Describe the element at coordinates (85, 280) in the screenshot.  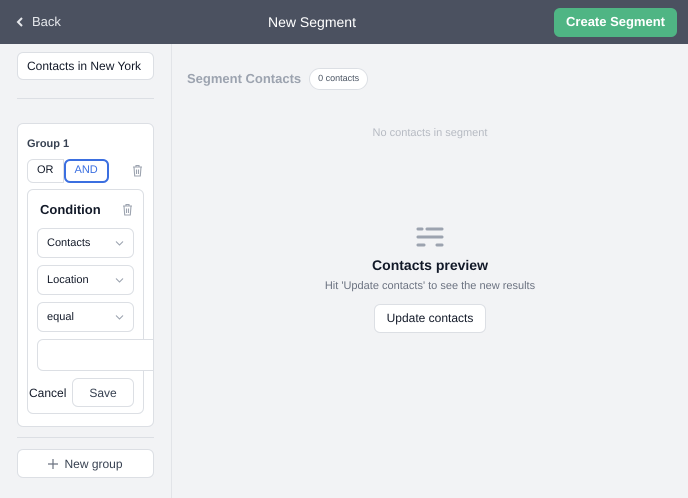
I see `dropdown: Location` at that location.